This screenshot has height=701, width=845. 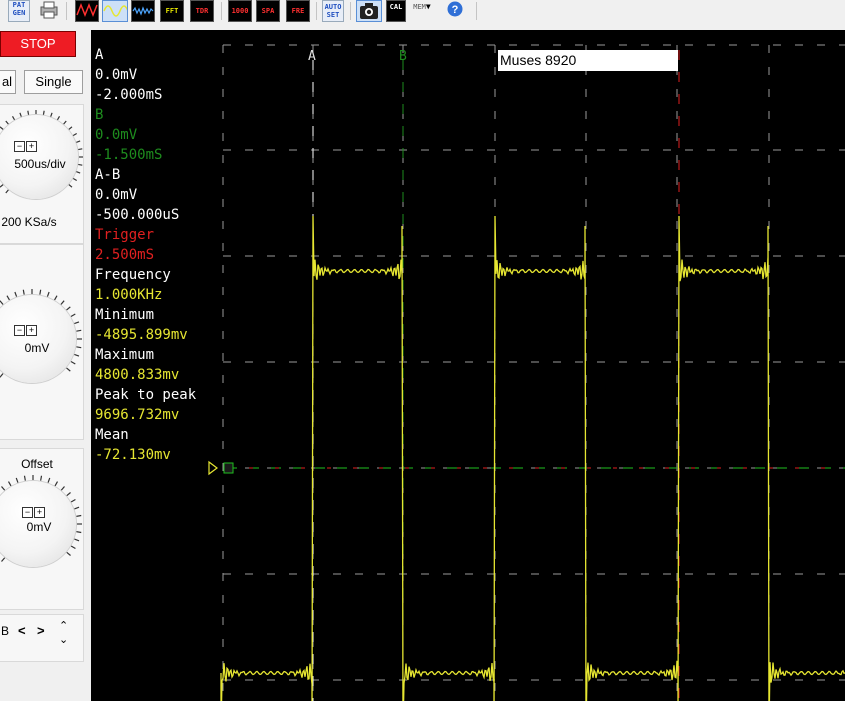 What do you see at coordinates (419, 7) in the screenshot?
I see `memory-label: MEM` at bounding box center [419, 7].